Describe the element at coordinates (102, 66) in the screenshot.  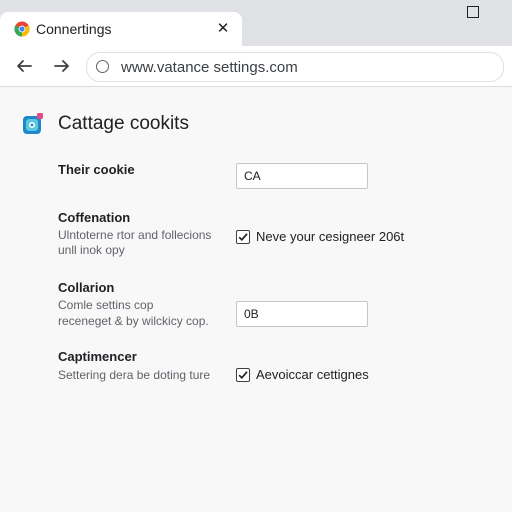
I see `site-info-icon` at that location.